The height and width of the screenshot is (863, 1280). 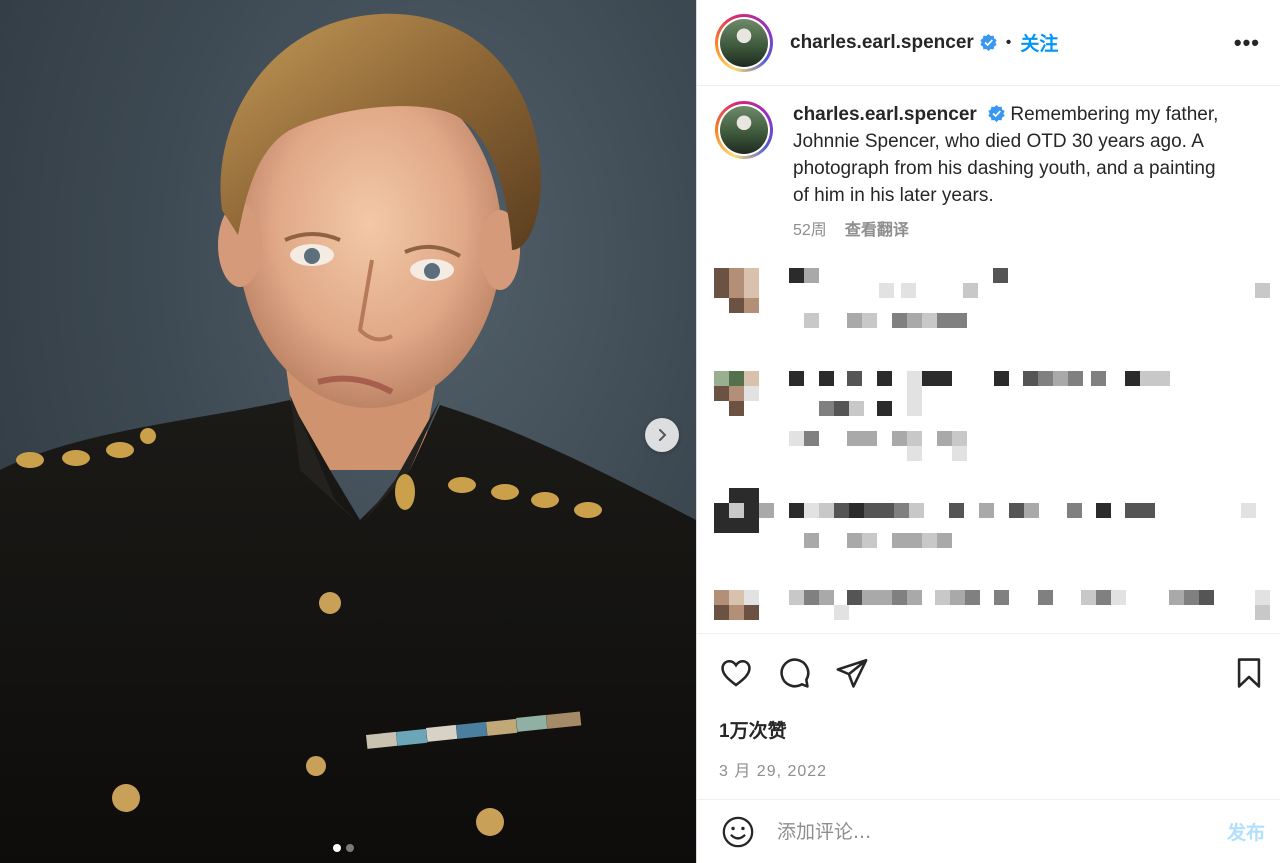 I want to click on more-options-icon: •••, so click(x=1247, y=43).